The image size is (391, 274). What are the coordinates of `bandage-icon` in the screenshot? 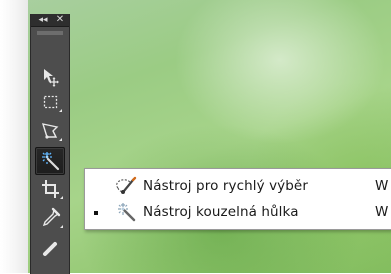 It's located at (50, 249).